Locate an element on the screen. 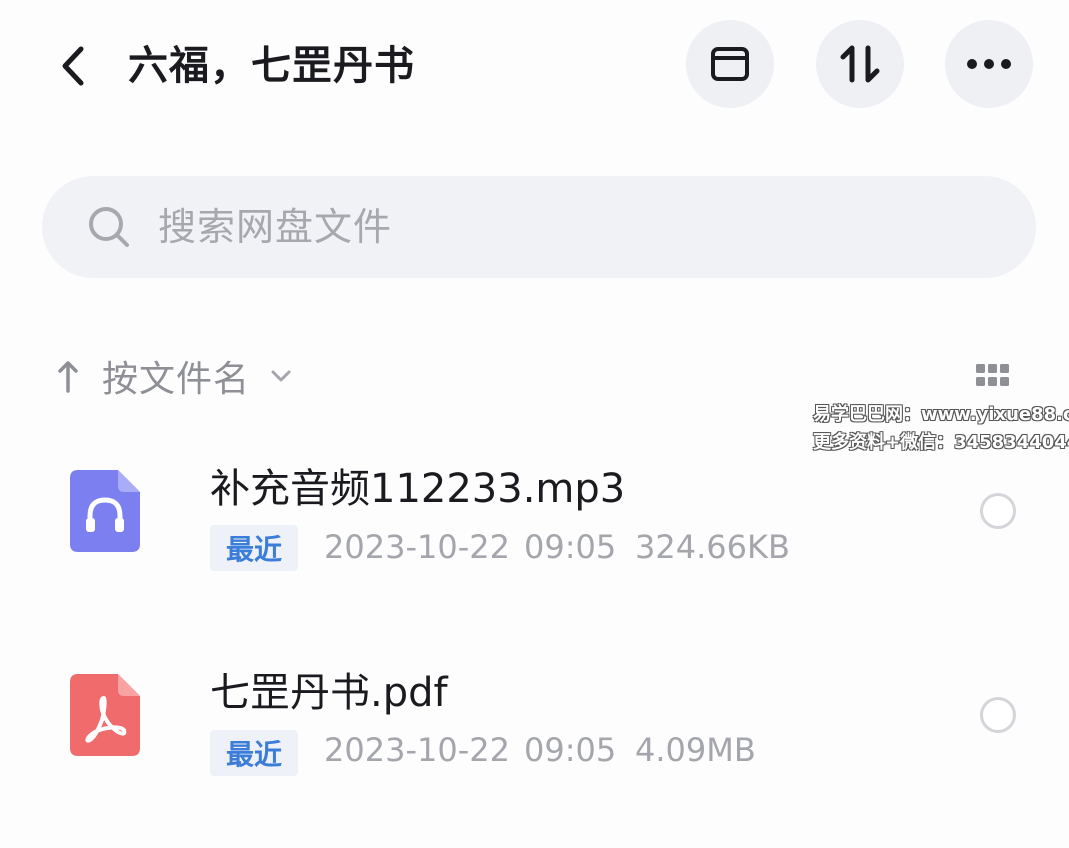 The image size is (1069, 848). sort-order-button is located at coordinates (860, 64).